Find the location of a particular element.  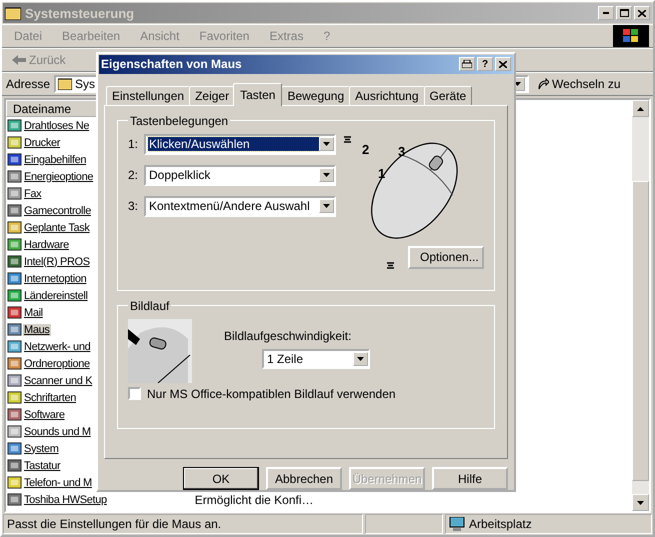

tab: Tasten is located at coordinates (257, 94).